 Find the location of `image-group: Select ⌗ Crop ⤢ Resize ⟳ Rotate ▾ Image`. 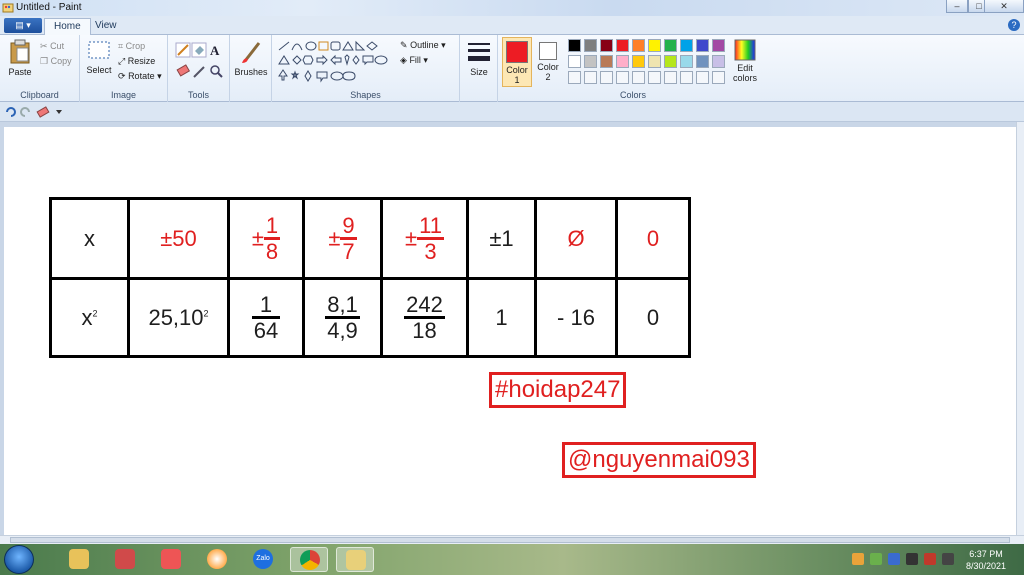

image-group: Select ⌗ Crop ⤢ Resize ⟳ Rotate ▾ Image is located at coordinates (124, 68).